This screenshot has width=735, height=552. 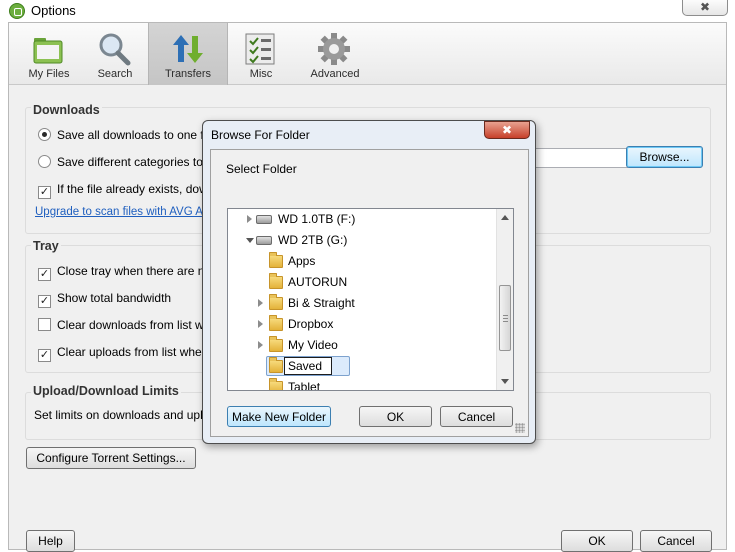 What do you see at coordinates (362, 384) in the screenshot?
I see `tree-item-tablet: Tablet` at bounding box center [362, 384].